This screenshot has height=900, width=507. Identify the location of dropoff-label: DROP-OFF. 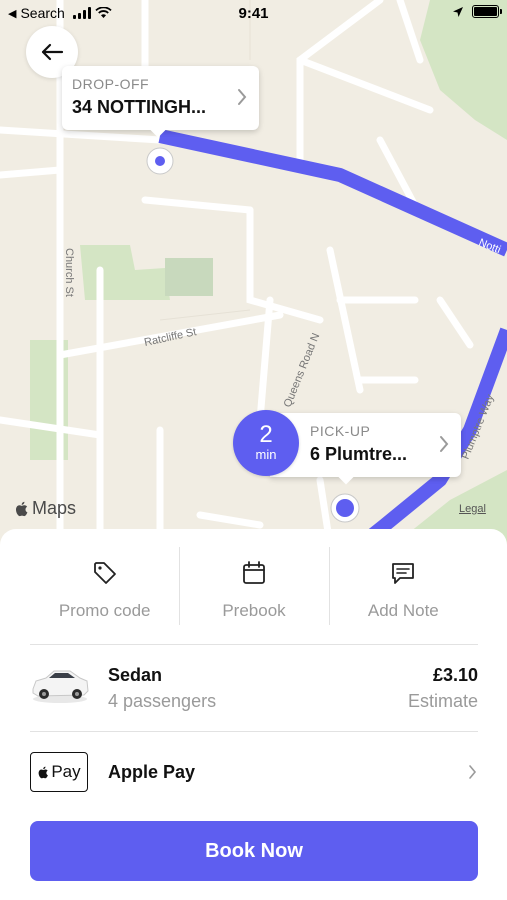
(111, 84).